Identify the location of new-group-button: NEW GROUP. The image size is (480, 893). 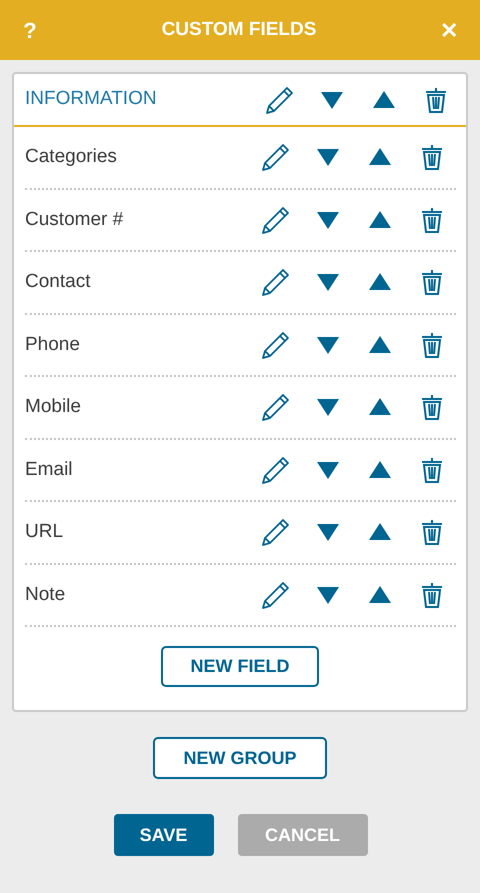
(240, 758).